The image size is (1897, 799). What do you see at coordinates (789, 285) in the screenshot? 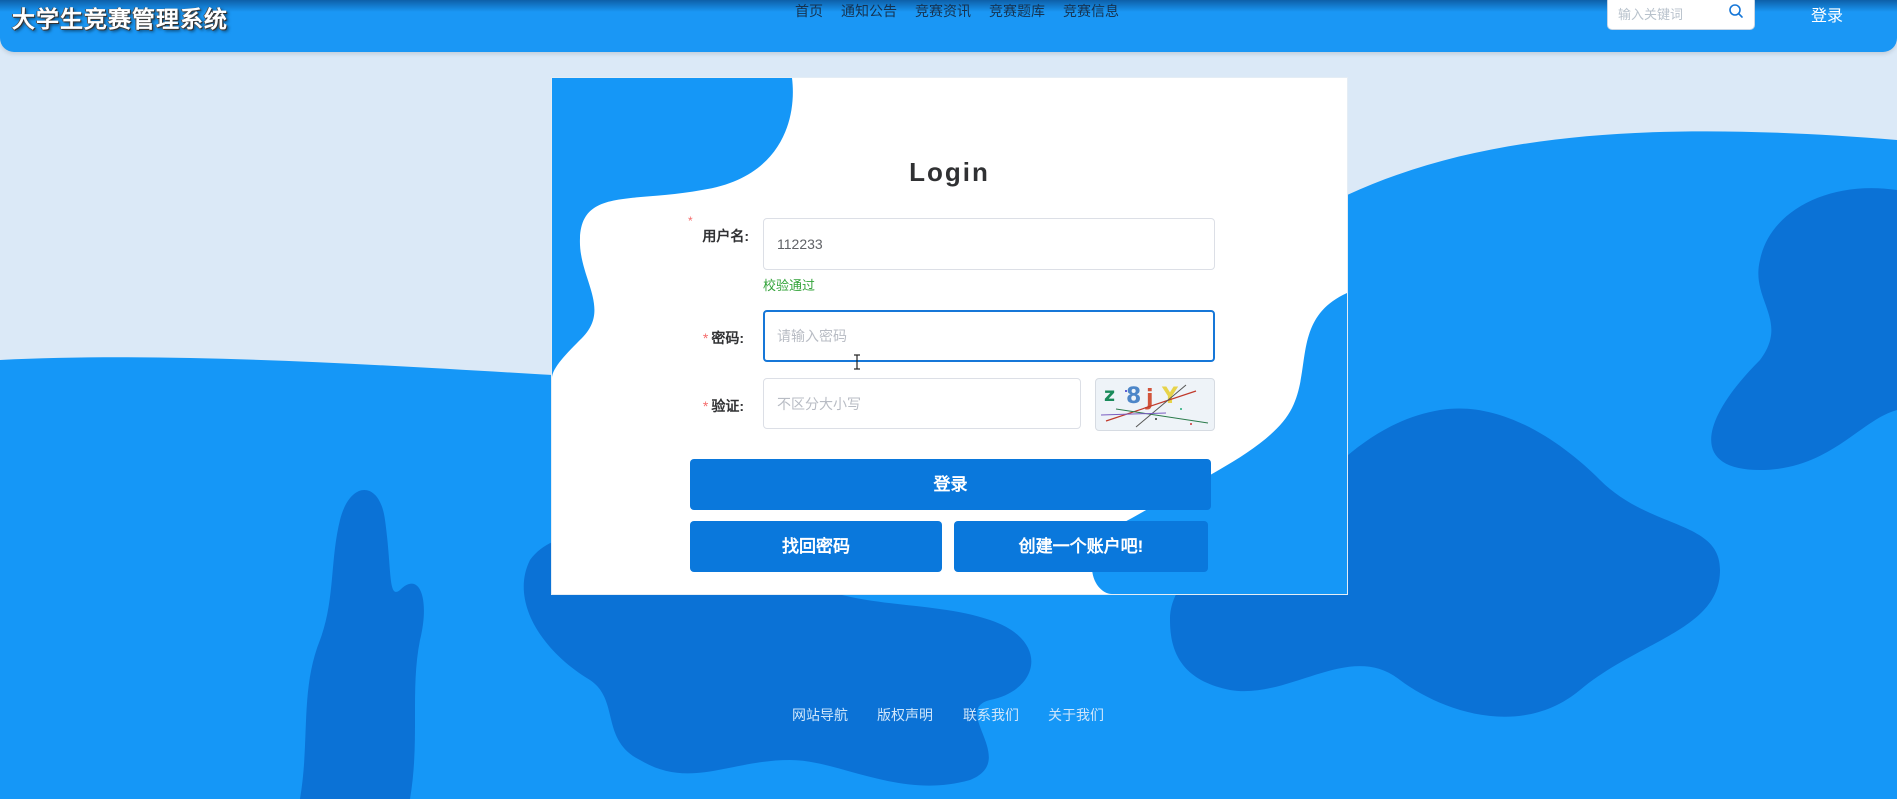
I see `username-validation-message: 校验通过` at bounding box center [789, 285].